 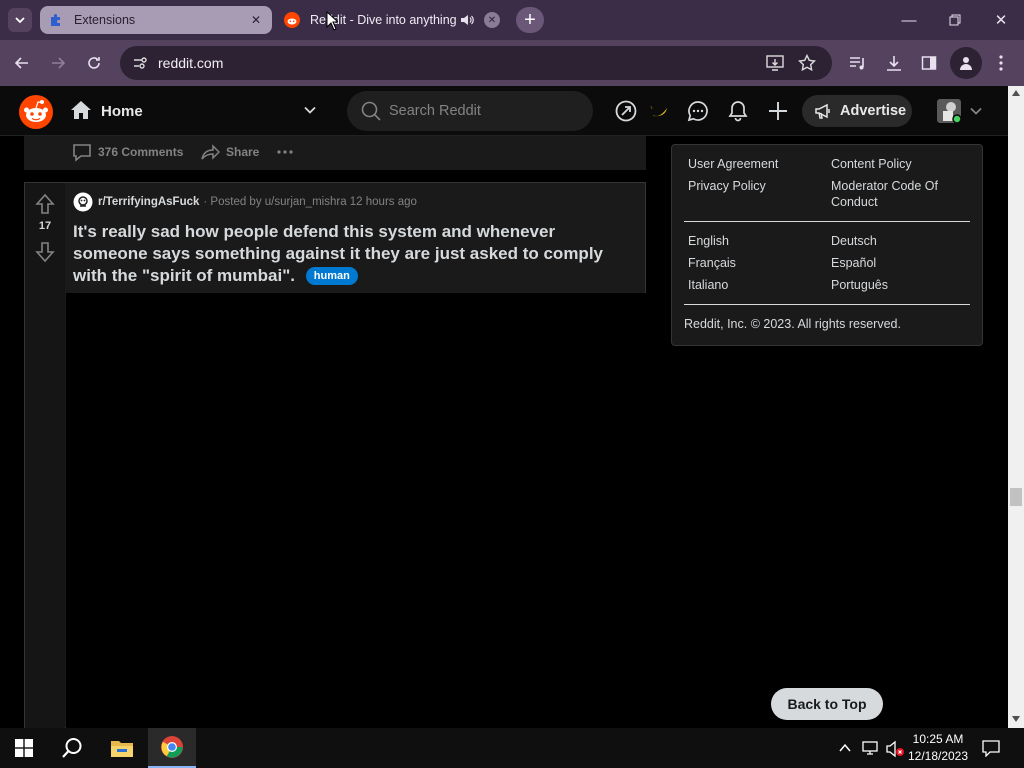 I want to click on create-post-icon, so click(x=778, y=111).